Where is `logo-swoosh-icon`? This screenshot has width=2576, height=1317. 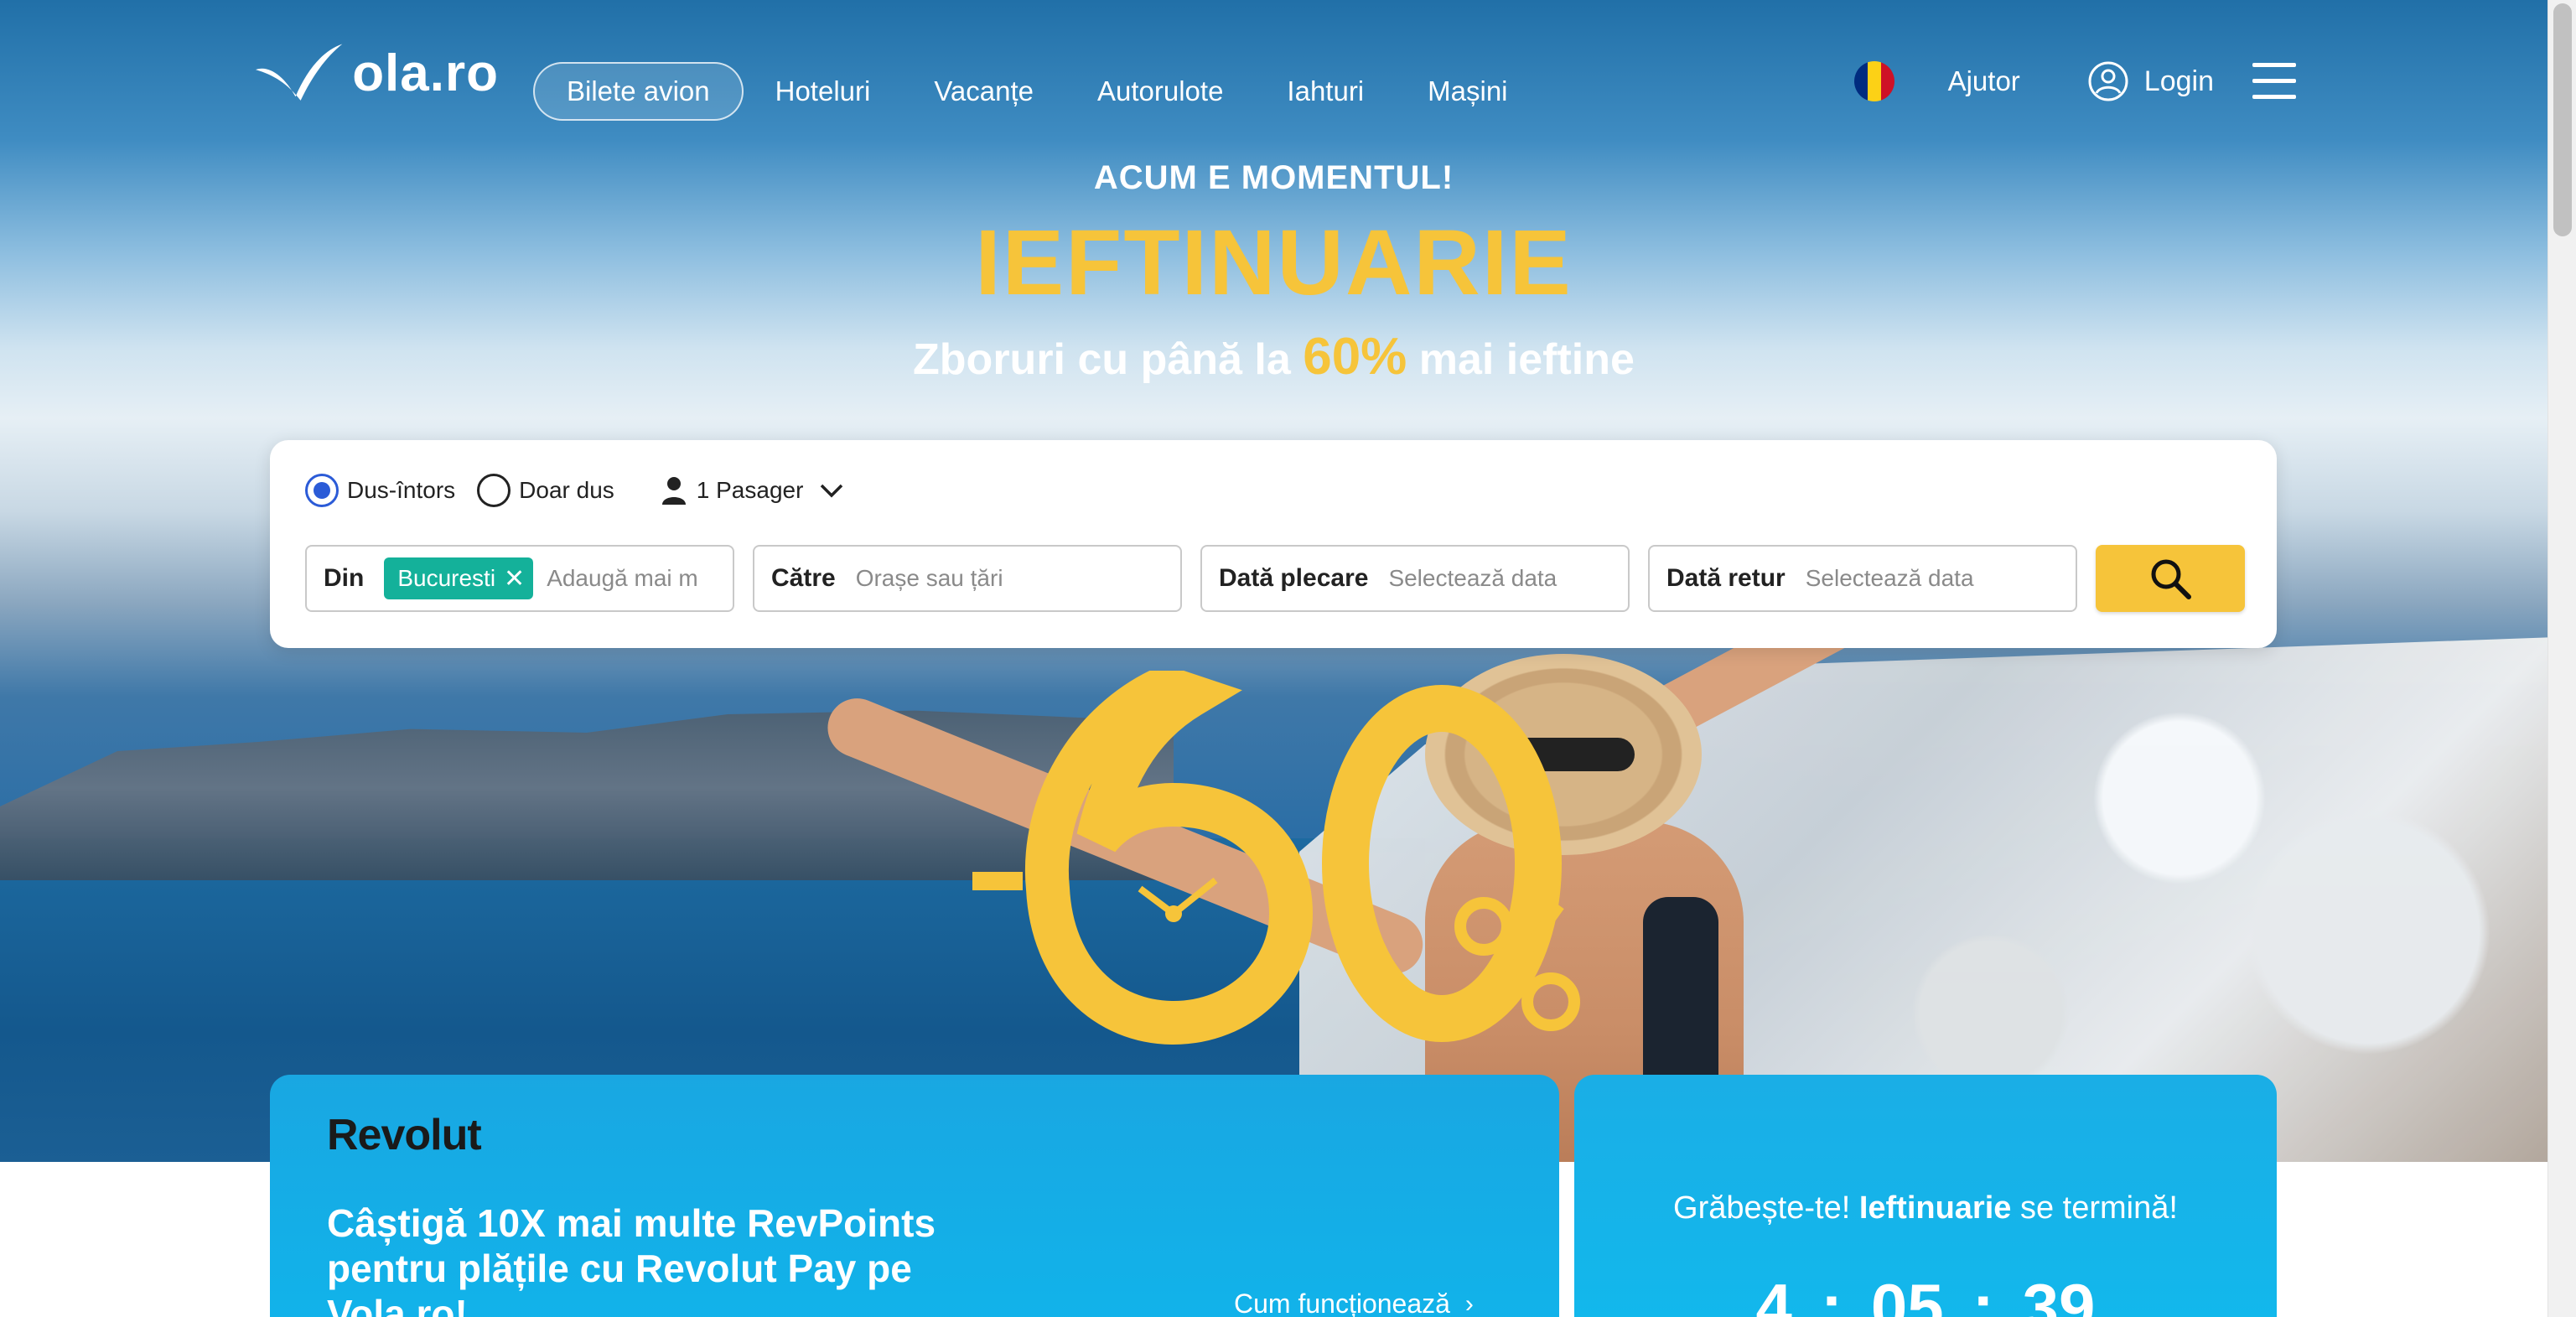
logo-swoosh-icon is located at coordinates (299, 72).